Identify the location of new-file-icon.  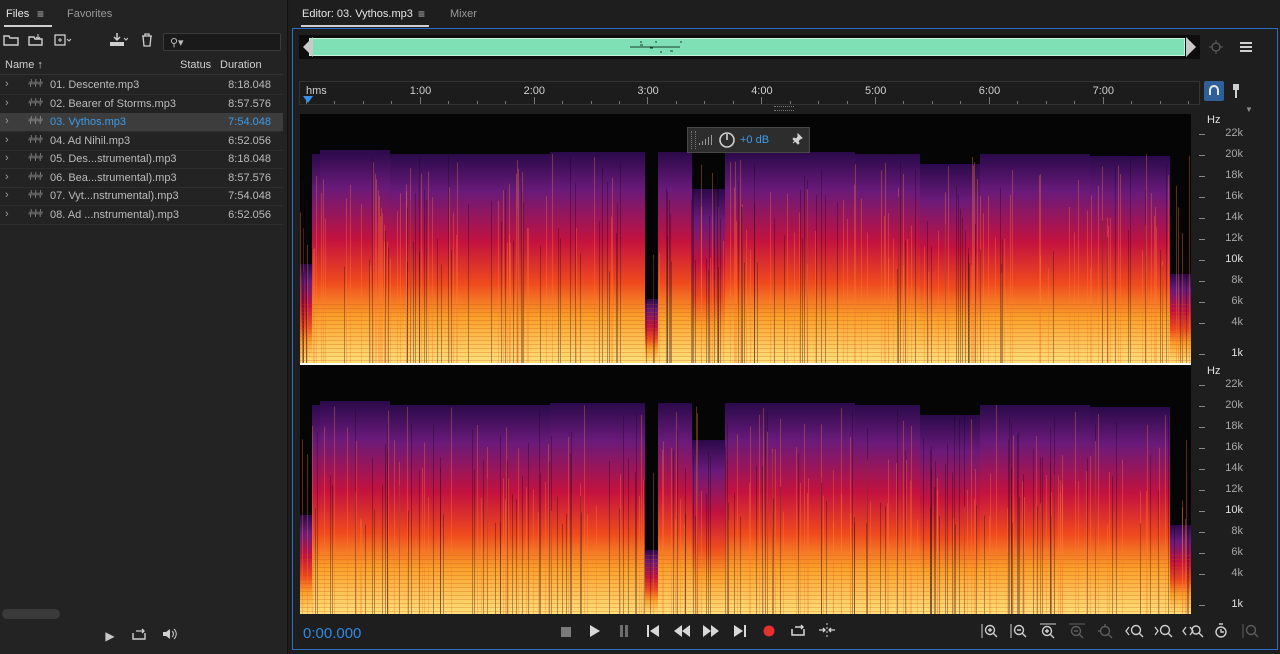
(63, 42).